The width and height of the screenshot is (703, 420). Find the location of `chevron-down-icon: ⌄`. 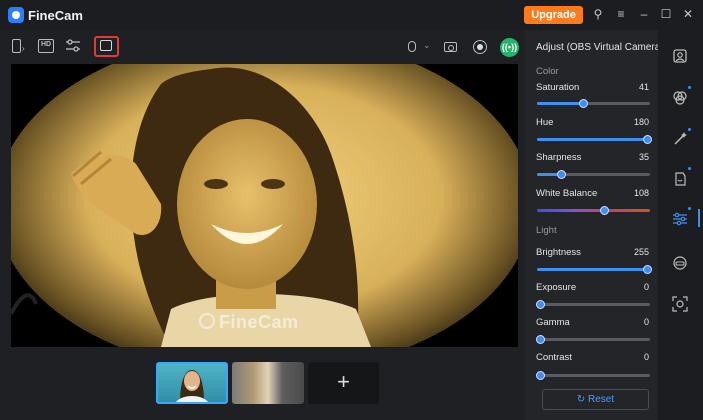

chevron-down-icon: ⌄ is located at coordinates (427, 45).